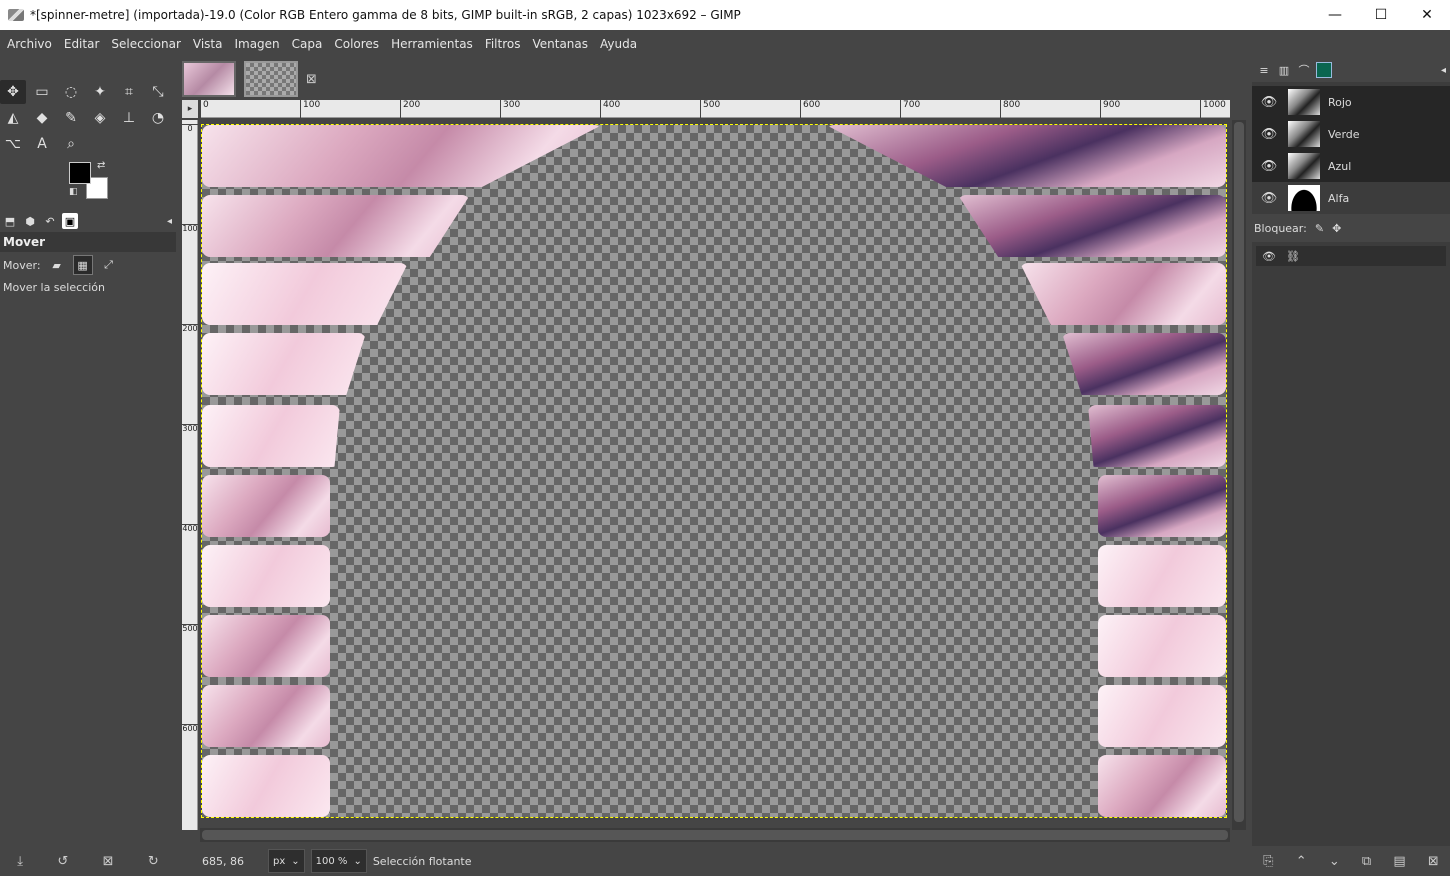 This screenshot has width=1450, height=876. What do you see at coordinates (57, 265) in the screenshot?
I see `move-layer-icon: ▰` at bounding box center [57, 265].